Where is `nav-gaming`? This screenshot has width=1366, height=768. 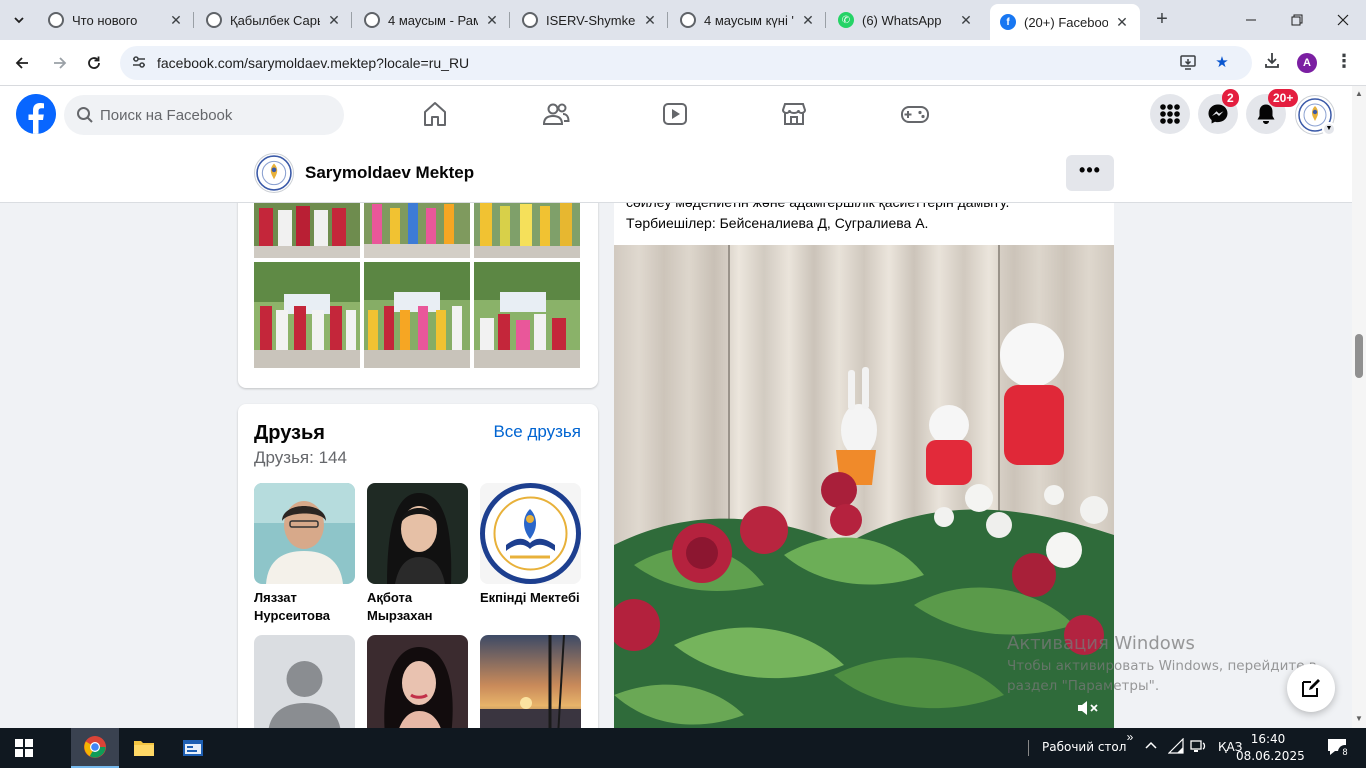
nav-gaming is located at coordinates (915, 114).